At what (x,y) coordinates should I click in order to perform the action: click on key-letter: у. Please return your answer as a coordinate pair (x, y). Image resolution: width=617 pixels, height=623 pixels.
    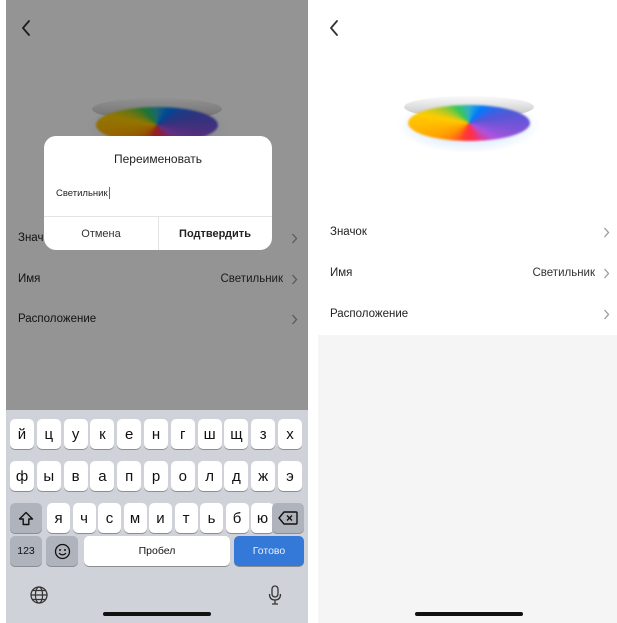
    Looking at the image, I should click on (75, 434).